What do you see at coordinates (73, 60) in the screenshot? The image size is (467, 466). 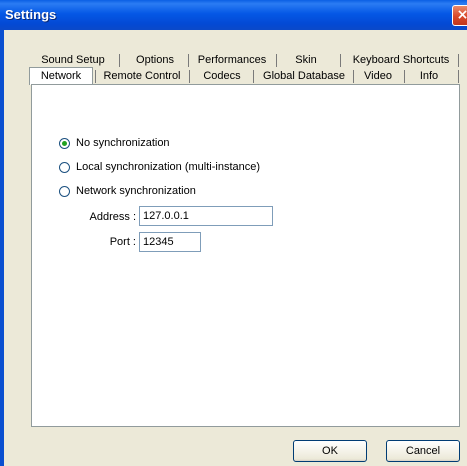 I see `tab-sound-setup: Sound Setup` at bounding box center [73, 60].